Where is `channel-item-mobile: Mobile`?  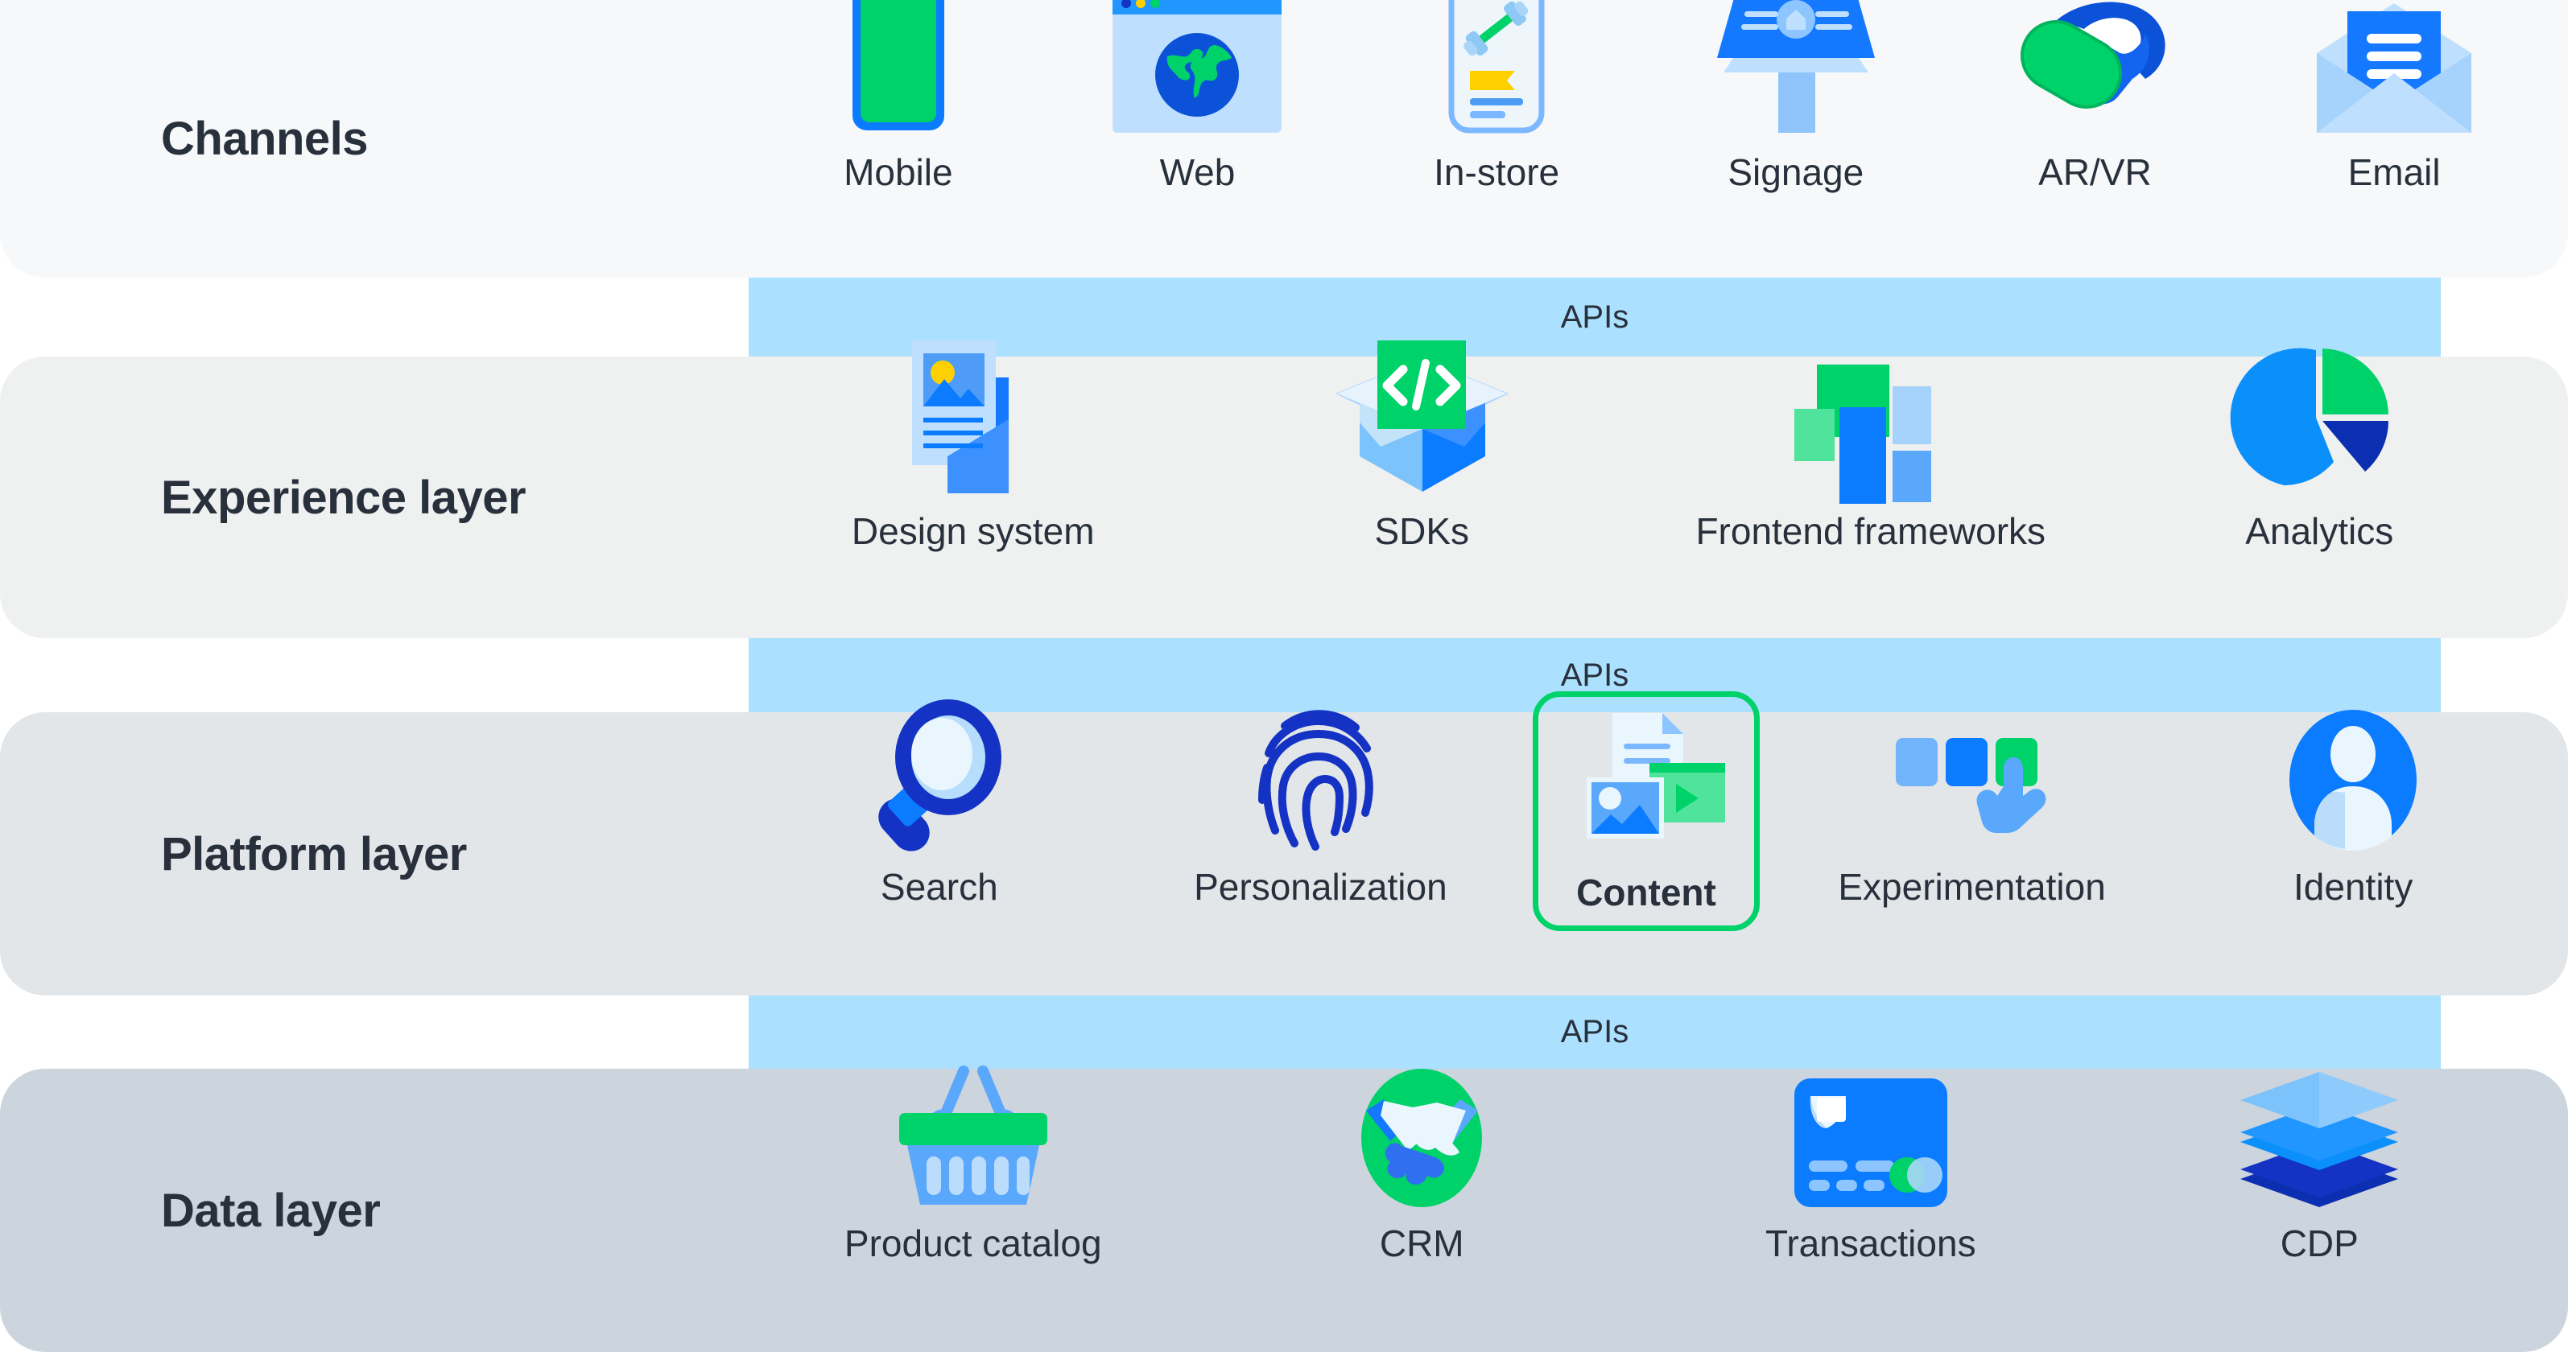 channel-item-mobile: Mobile is located at coordinates (898, 97).